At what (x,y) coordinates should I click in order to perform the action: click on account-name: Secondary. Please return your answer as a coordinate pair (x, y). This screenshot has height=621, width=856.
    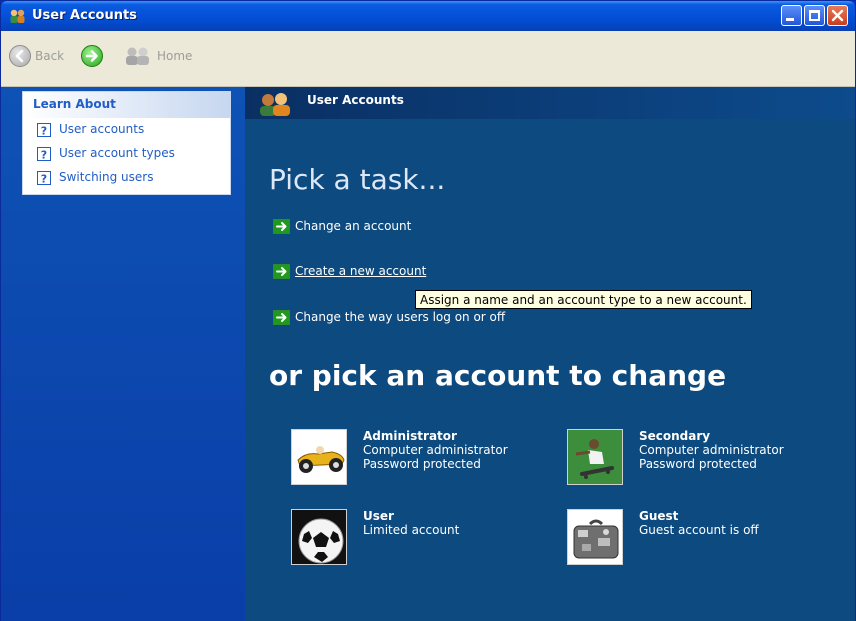
    Looking at the image, I should click on (675, 436).